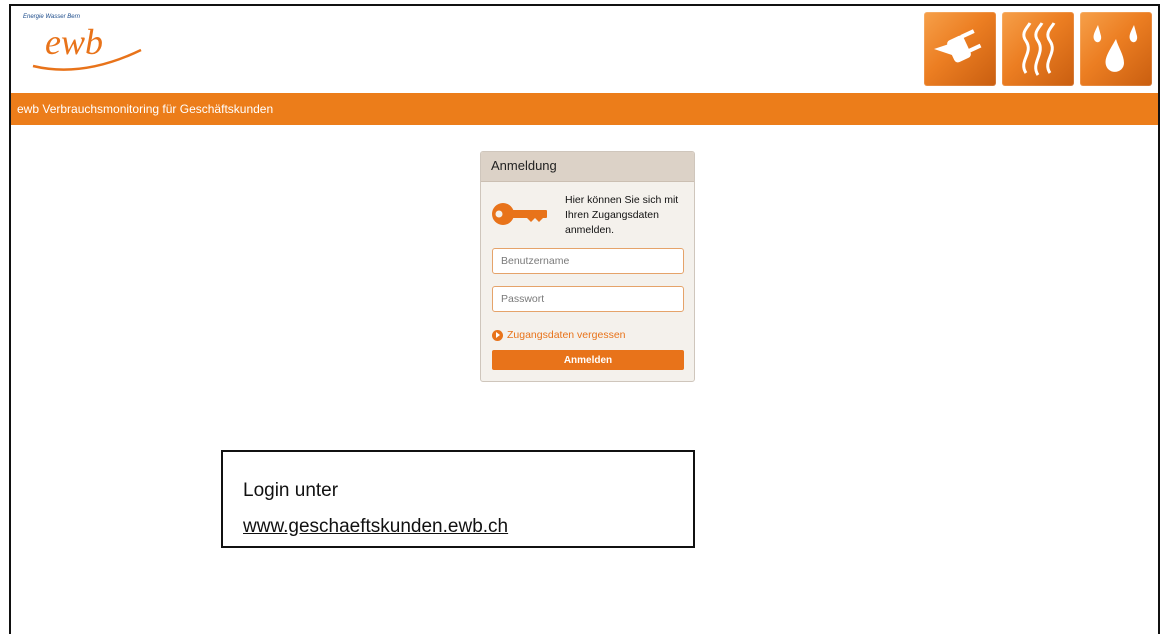  What do you see at coordinates (519, 214) in the screenshot?
I see `key-icon` at bounding box center [519, 214].